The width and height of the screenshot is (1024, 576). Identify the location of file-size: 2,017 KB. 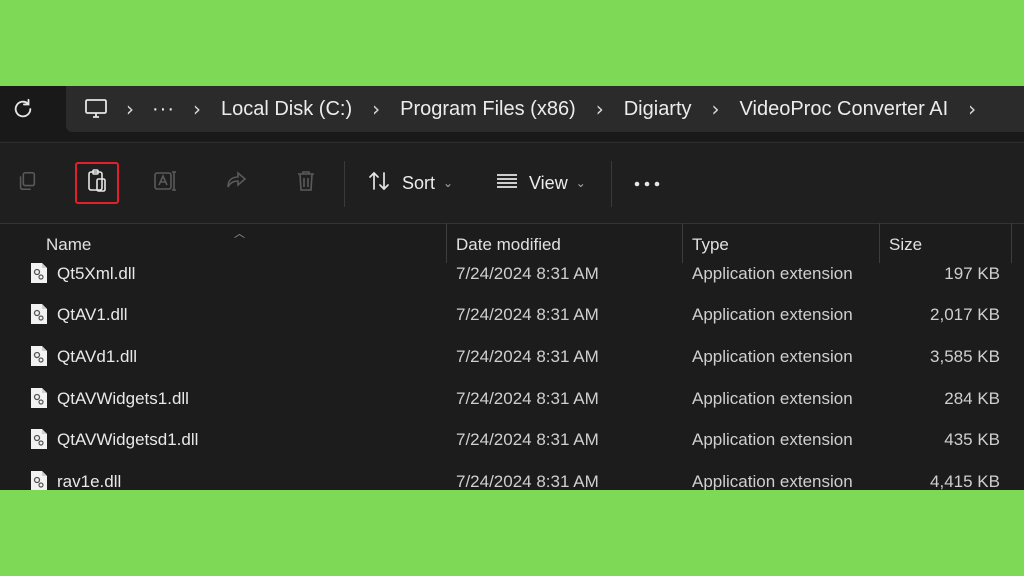
(965, 314).